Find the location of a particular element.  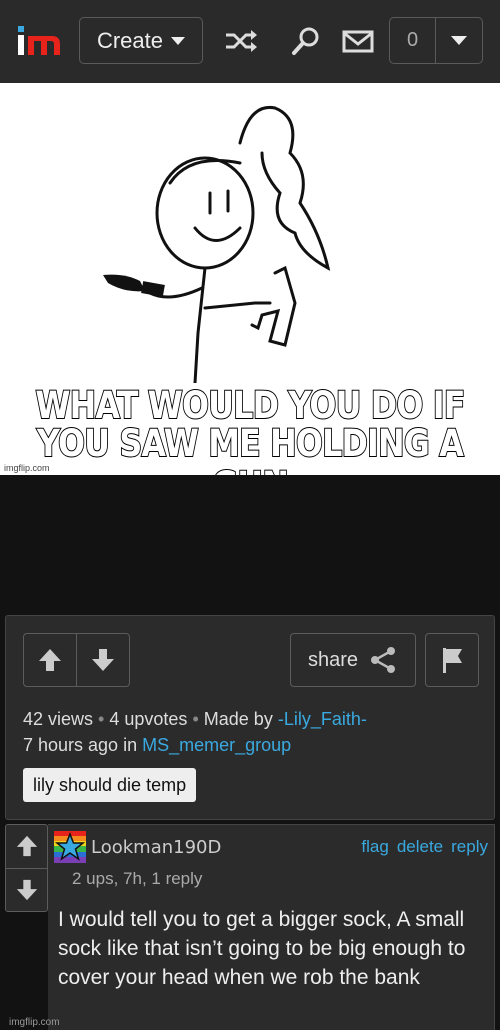

view-count: 42 views is located at coordinates (58, 719).